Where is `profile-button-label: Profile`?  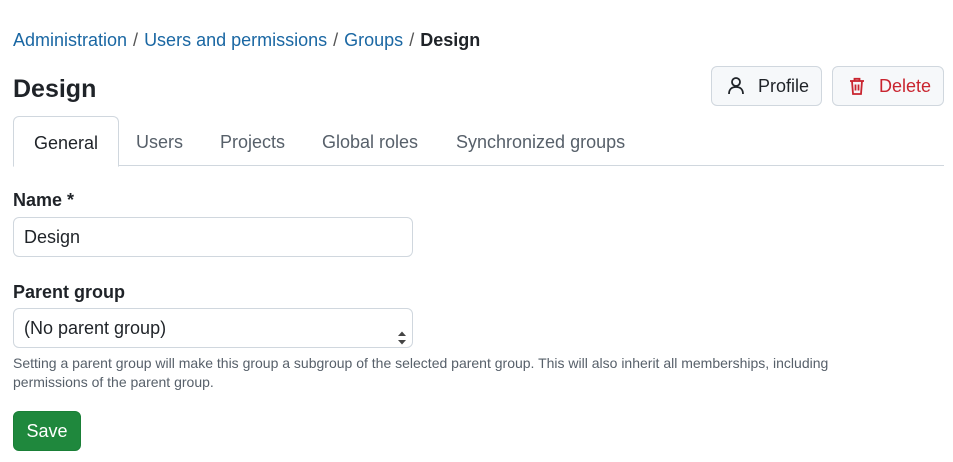 profile-button-label: Profile is located at coordinates (784, 85).